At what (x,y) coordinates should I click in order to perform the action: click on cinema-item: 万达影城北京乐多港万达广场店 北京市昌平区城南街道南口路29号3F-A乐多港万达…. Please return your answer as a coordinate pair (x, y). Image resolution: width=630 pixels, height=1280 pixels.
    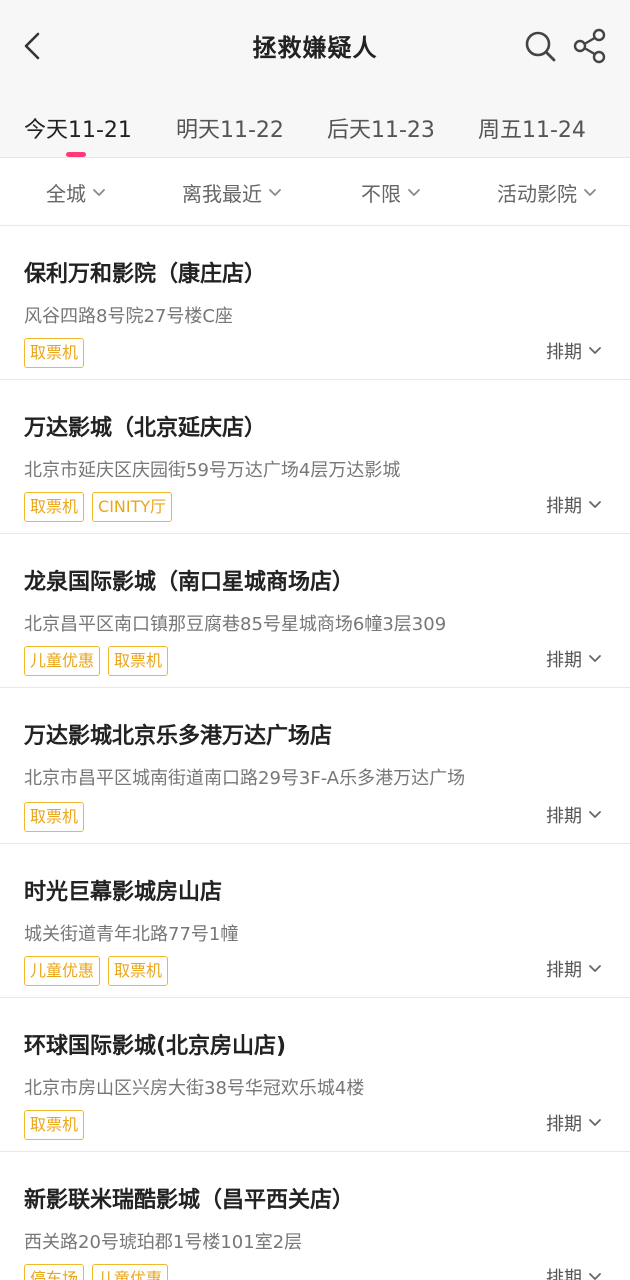
    Looking at the image, I should click on (315, 766).